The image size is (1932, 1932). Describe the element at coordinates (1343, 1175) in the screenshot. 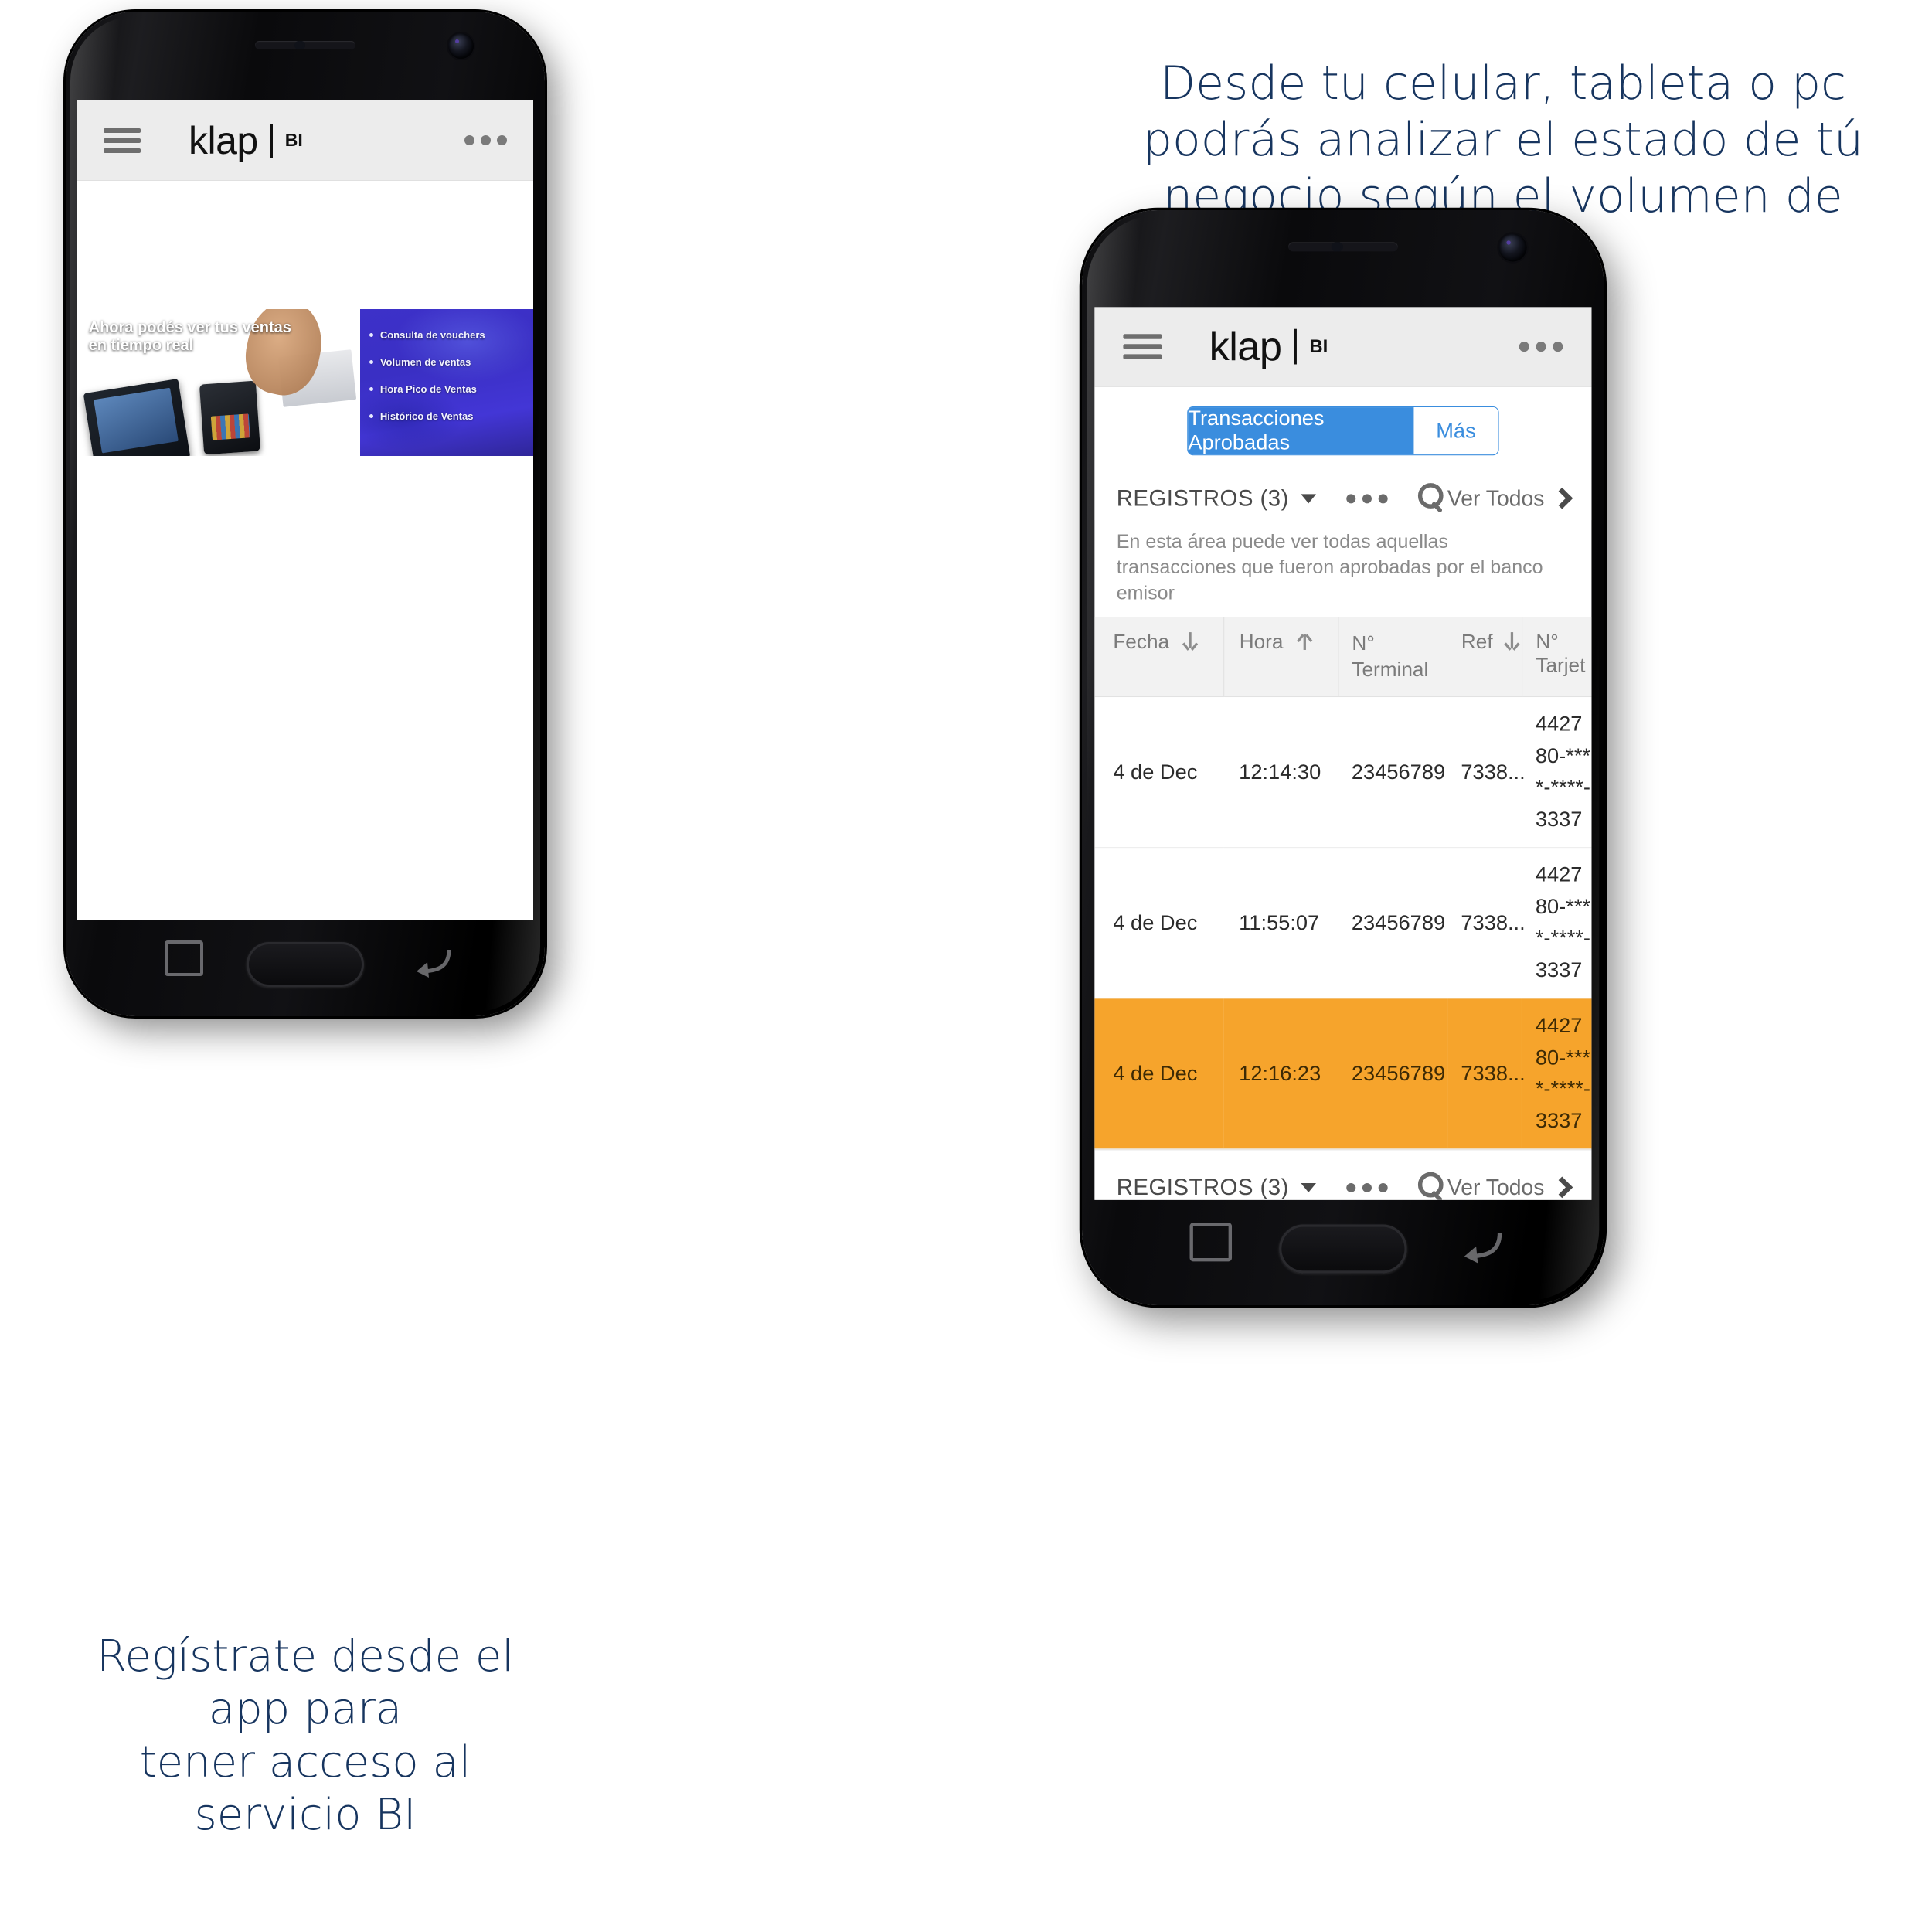

I see `section-header-registros-2: REGISTROS (3) Ver Todos` at that location.